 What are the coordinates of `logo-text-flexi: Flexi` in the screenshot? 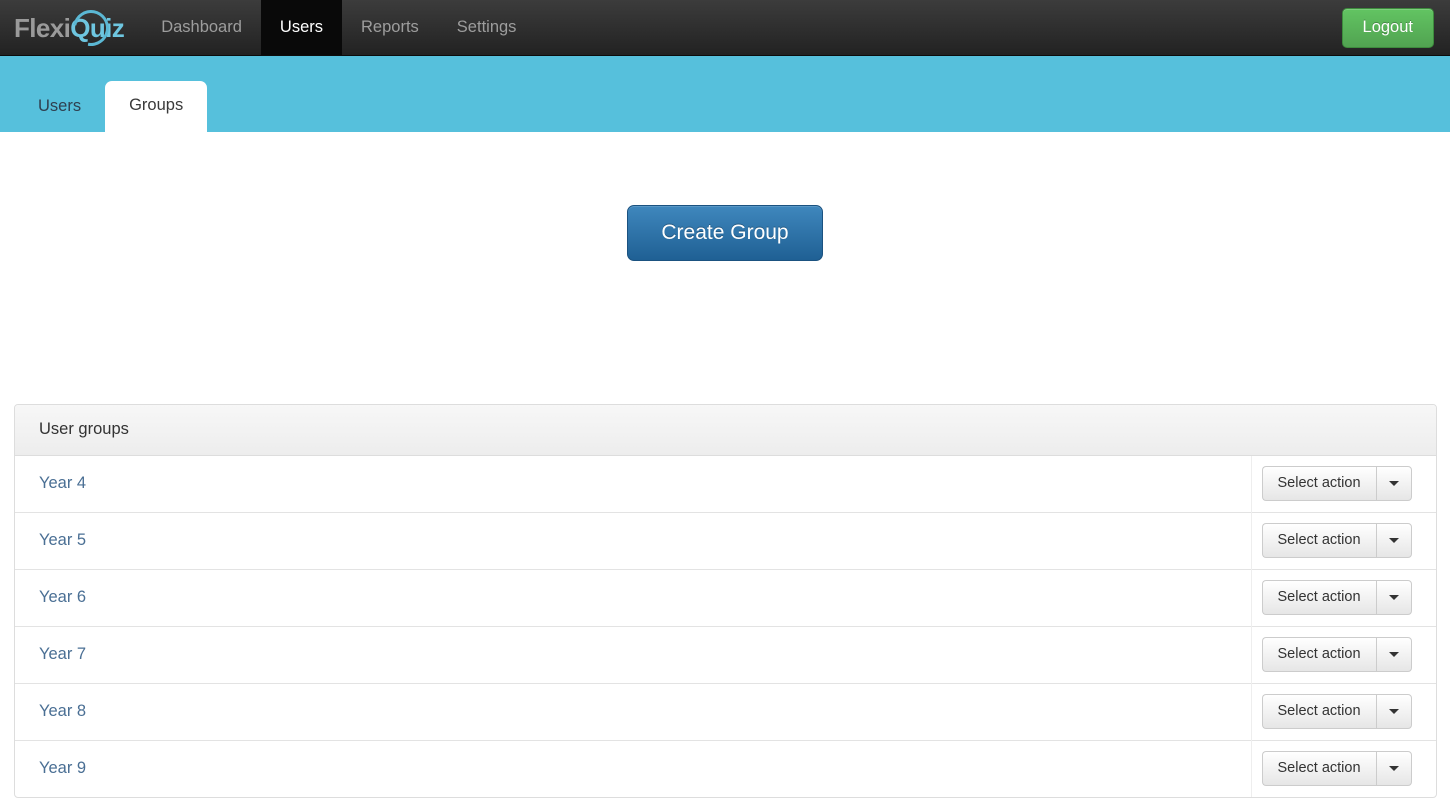 It's located at (42, 27).